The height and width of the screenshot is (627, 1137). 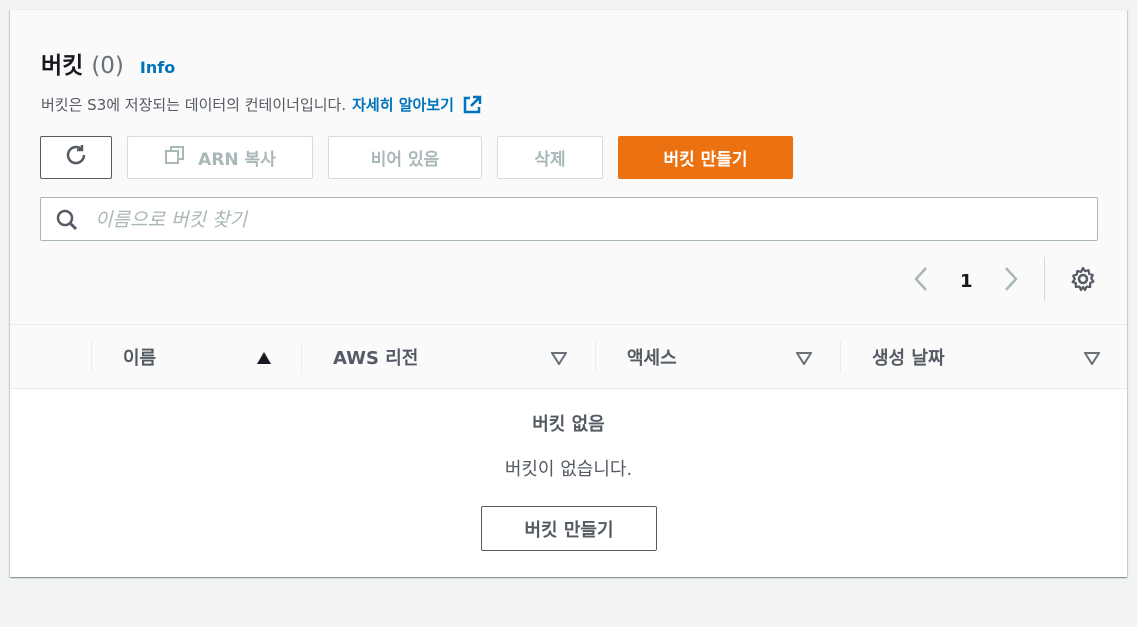 I want to click on info-link: Info, so click(x=157, y=67).